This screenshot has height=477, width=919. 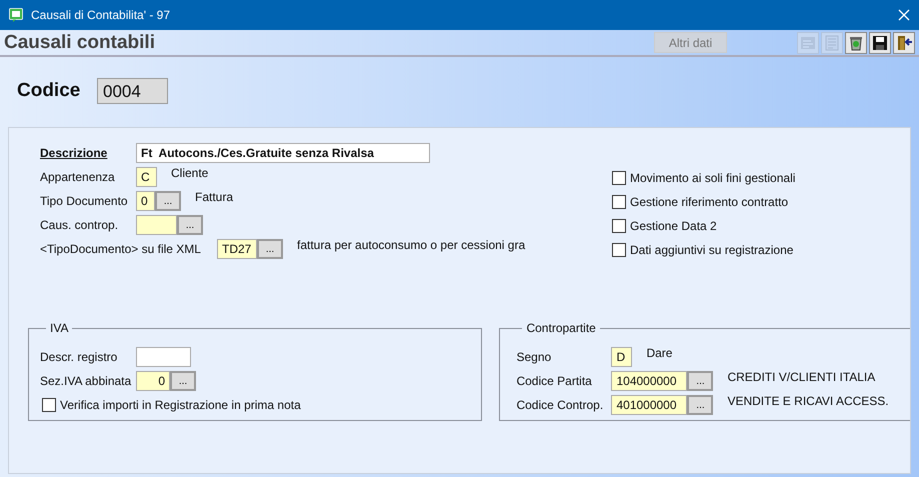 What do you see at coordinates (649, 381) in the screenshot?
I see `input-field: 104000000` at bounding box center [649, 381].